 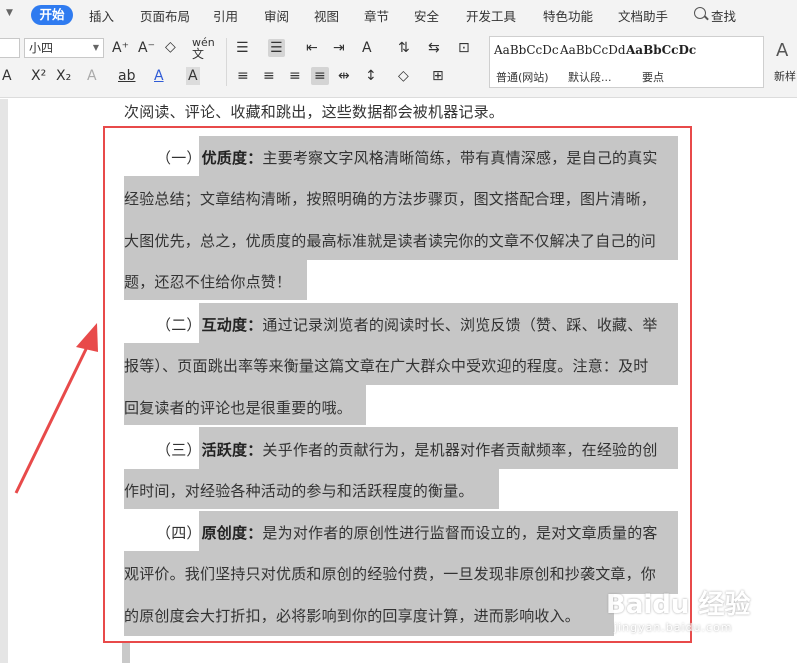 I want to click on align-right-icon: ≡, so click(x=295, y=76).